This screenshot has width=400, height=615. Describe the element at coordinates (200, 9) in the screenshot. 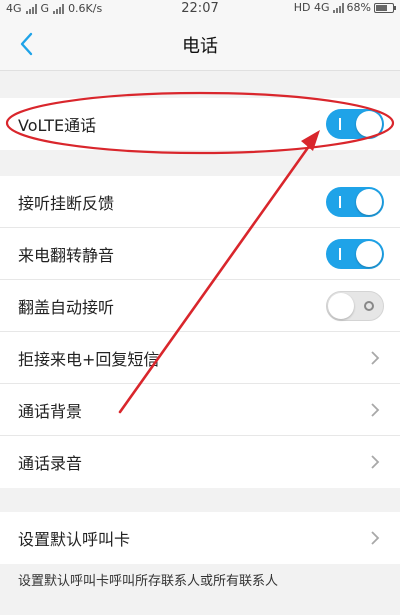

I see `status-bar: 4G G 0.6K/s 22:07 HD 4G 68%` at that location.